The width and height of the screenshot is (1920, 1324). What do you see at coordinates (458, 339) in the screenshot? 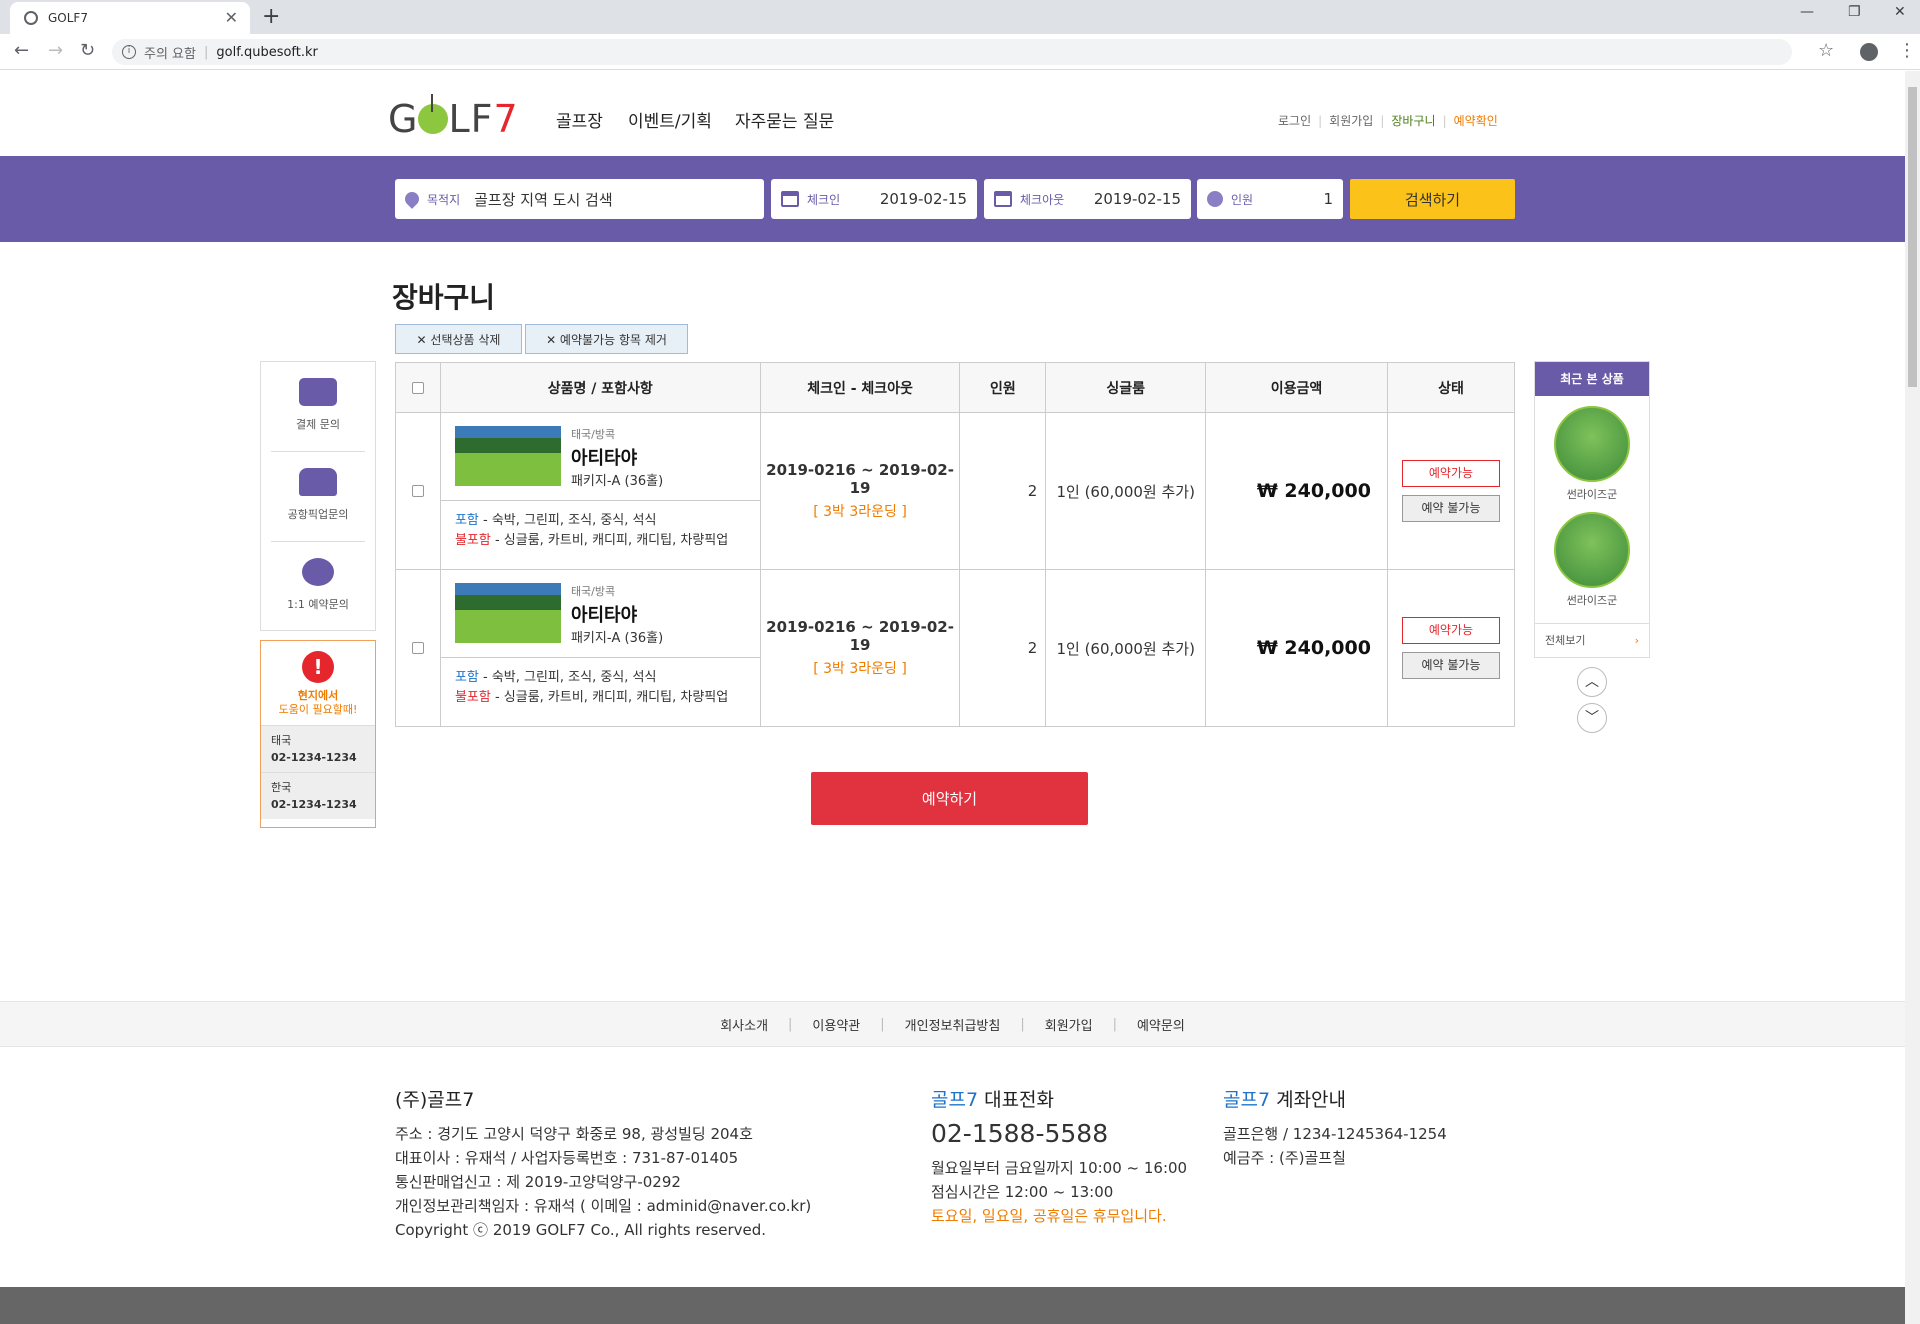
I see `delete-selected-button: ✕ 선택상품 삭제` at bounding box center [458, 339].